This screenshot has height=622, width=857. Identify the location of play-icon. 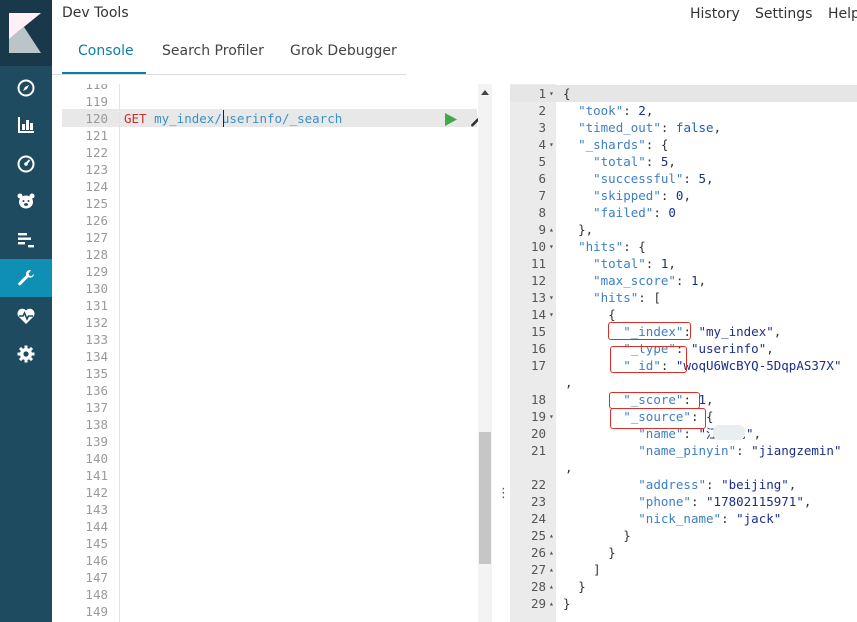
(451, 119).